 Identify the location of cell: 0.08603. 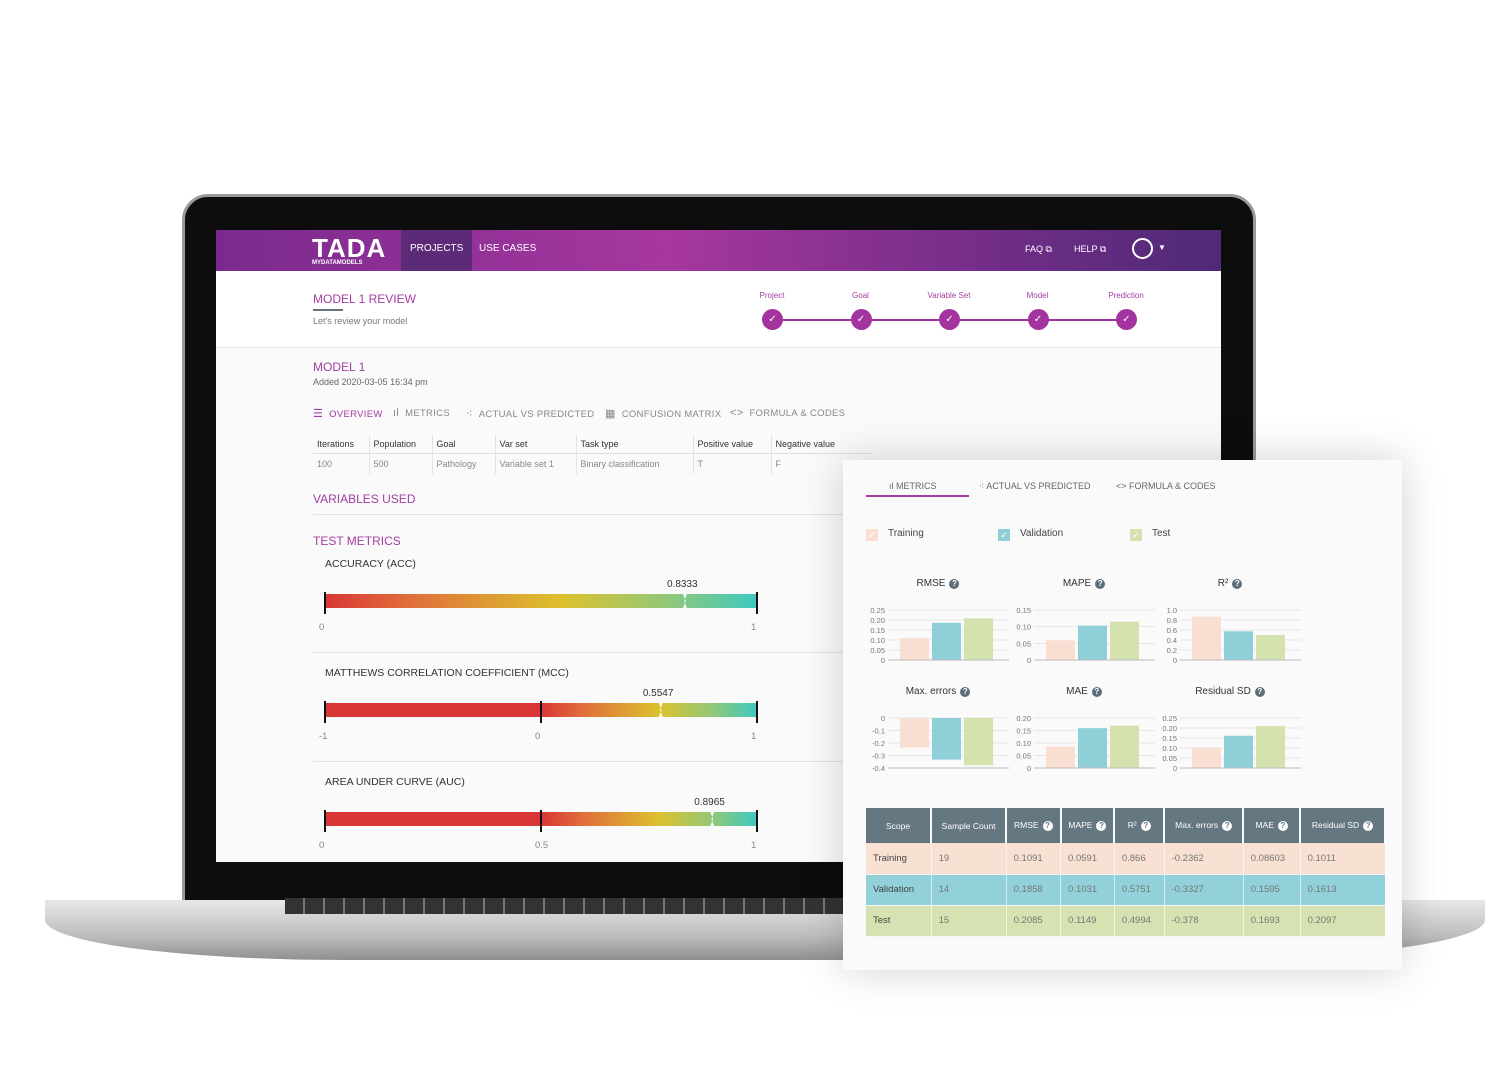
(1272, 859).